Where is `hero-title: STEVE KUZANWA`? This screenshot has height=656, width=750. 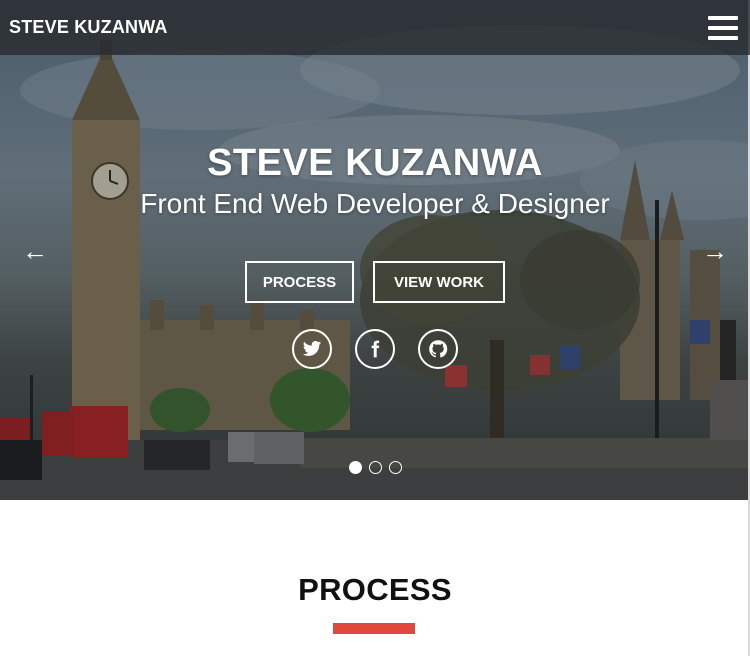 hero-title: STEVE KUZANWA is located at coordinates (375, 163).